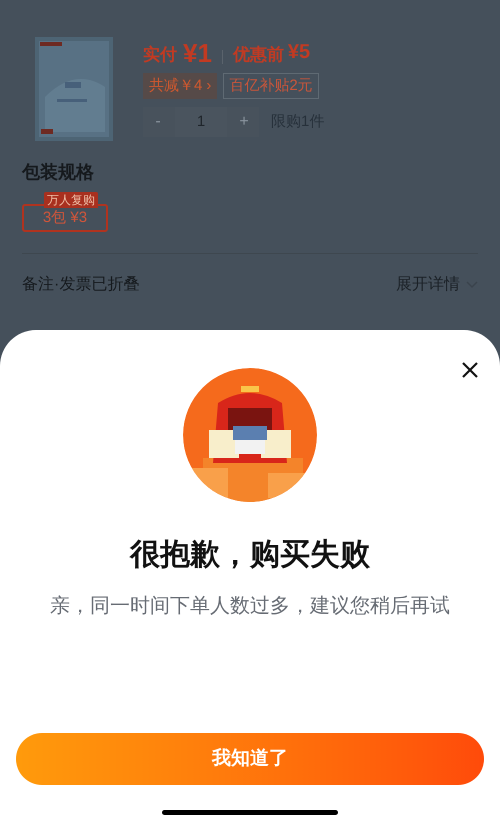 The image size is (500, 815). Describe the element at coordinates (250, 555) in the screenshot. I see `dialog-title: 很抱歉，购买失败` at that location.